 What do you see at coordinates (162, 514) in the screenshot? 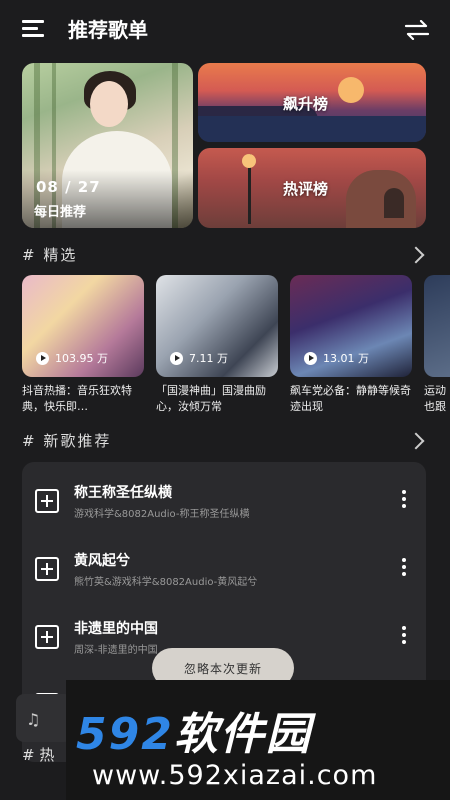
I see `song-artist: 游戏科学&8082Audio-称王称圣任纵横` at bounding box center [162, 514].